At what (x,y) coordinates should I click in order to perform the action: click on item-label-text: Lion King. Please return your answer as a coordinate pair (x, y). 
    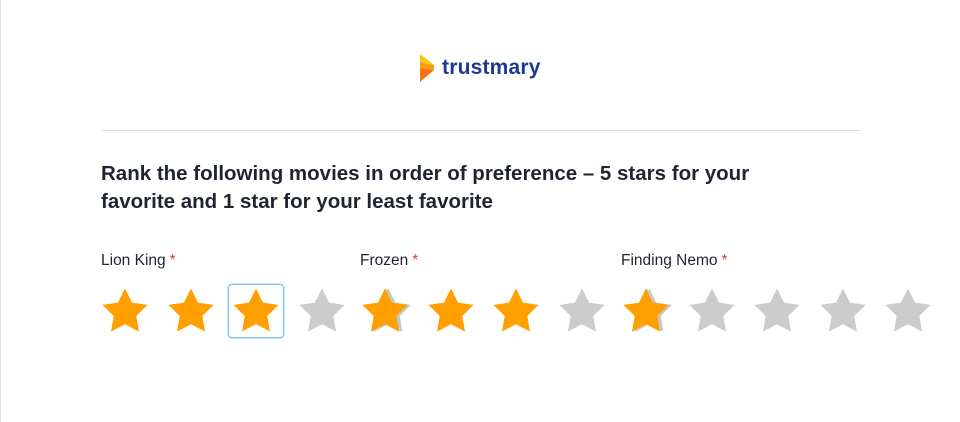
    Looking at the image, I should click on (133, 260).